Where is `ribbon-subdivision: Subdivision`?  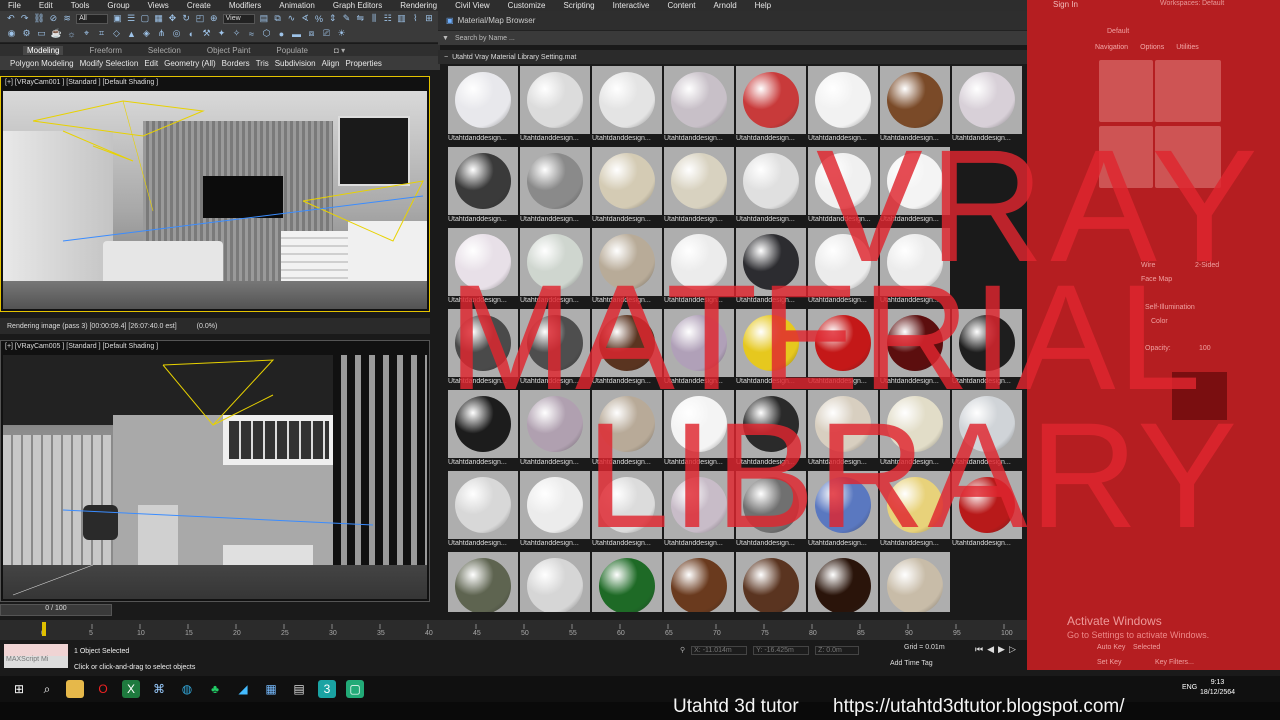 ribbon-subdivision: Subdivision is located at coordinates (295, 63).